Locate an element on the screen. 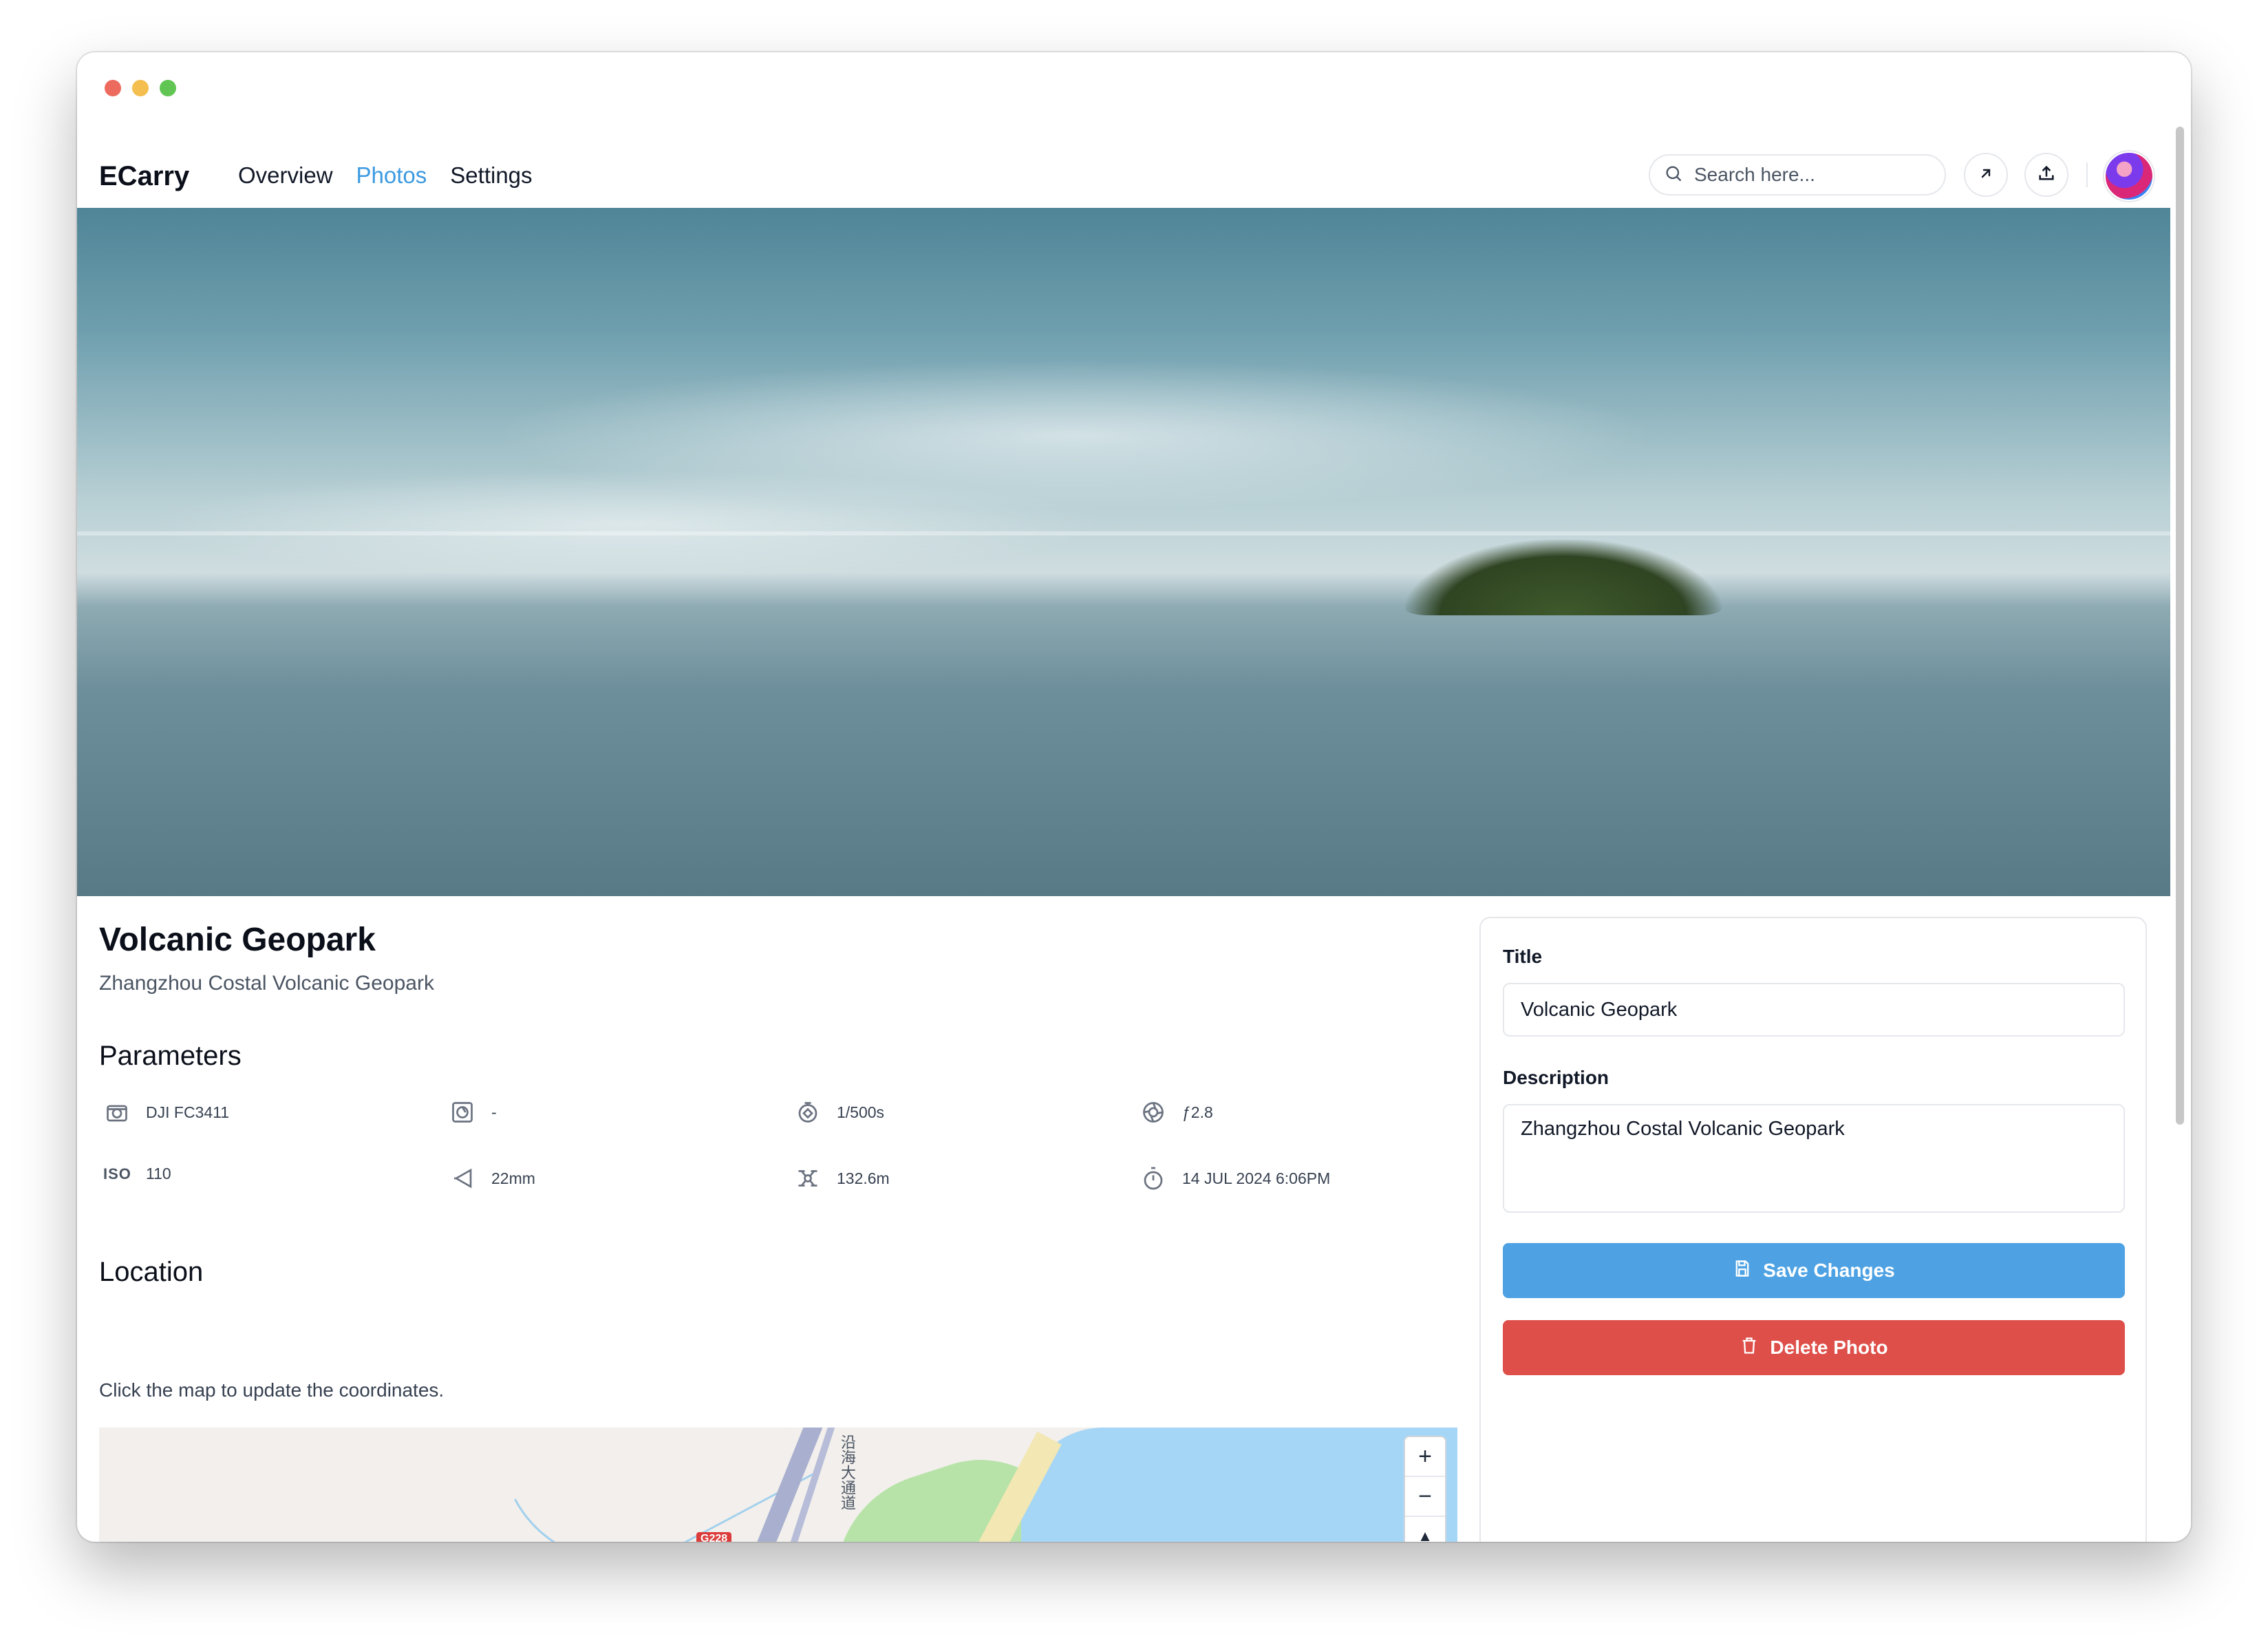 The width and height of the screenshot is (2268, 1645). param-value: 14 JUL 2024 6:06PM is located at coordinates (1256, 1178).